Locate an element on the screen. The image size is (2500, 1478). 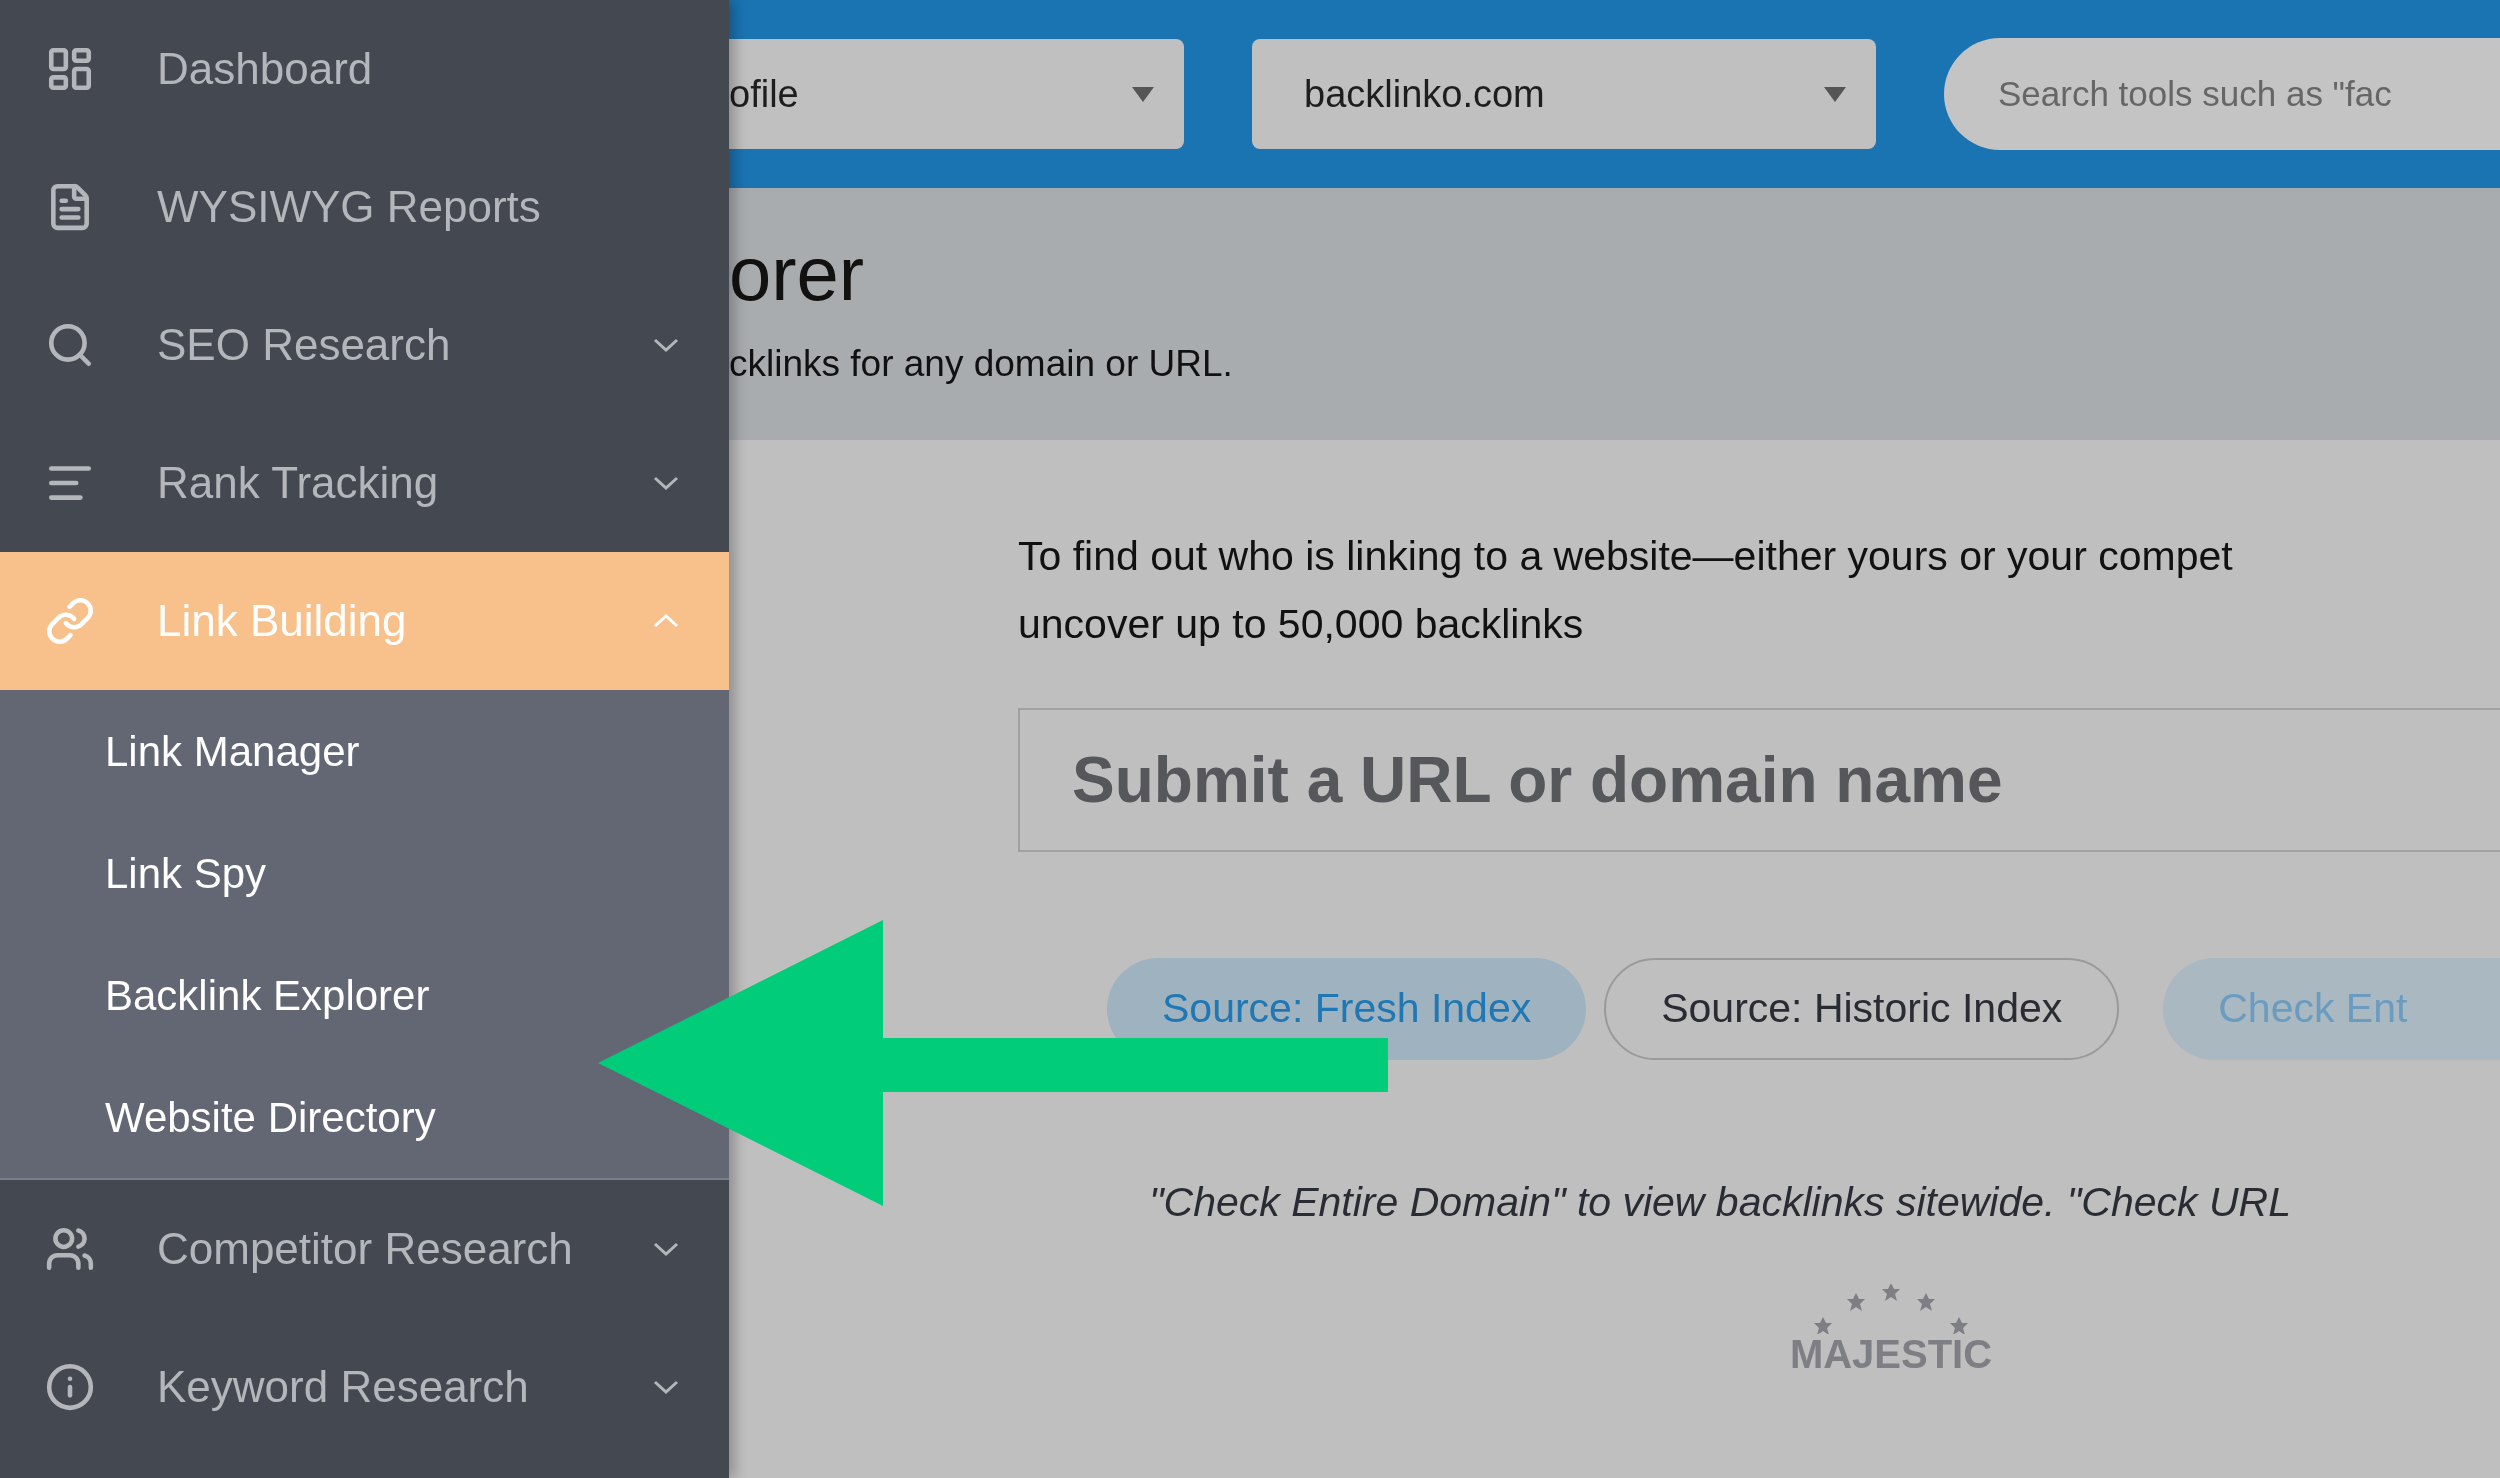
profile-dropdown: ofile is located at coordinates (956, 94).